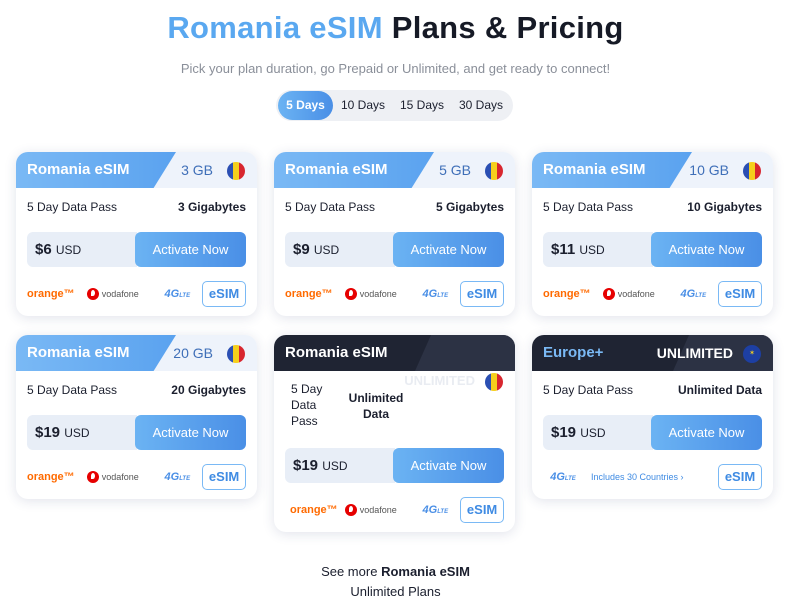 The width and height of the screenshot is (791, 600). I want to click on eu-flag-icon: ✶, so click(752, 354).